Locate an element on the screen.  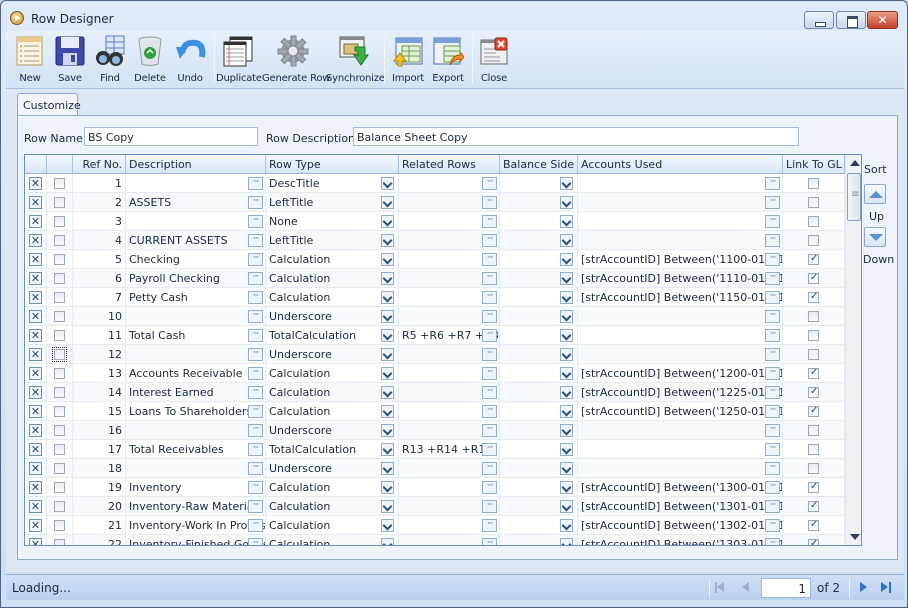
row-type-cell: LeftTitle is located at coordinates (332, 240).